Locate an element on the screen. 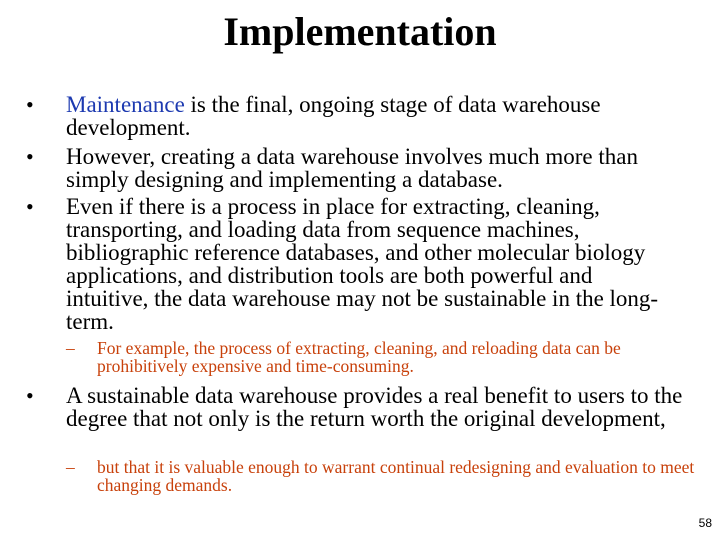 The height and width of the screenshot is (540, 720). highlighted-term: Maintenance is located at coordinates (125, 104).